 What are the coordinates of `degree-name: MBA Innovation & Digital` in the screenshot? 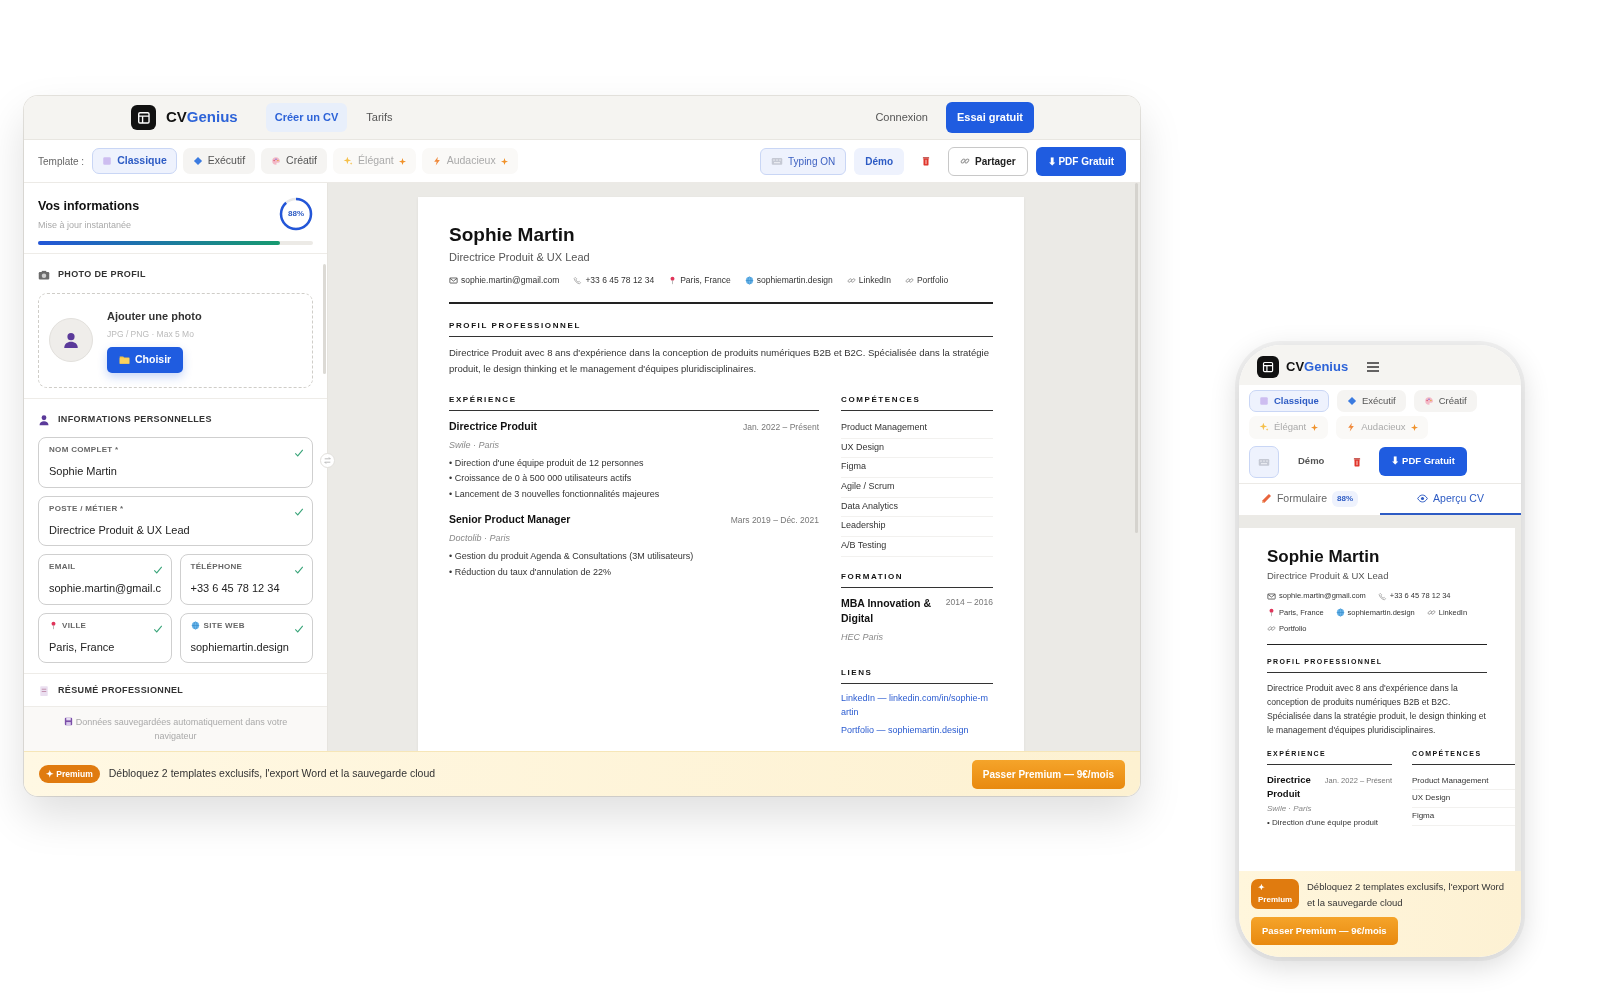 It's located at (887, 611).